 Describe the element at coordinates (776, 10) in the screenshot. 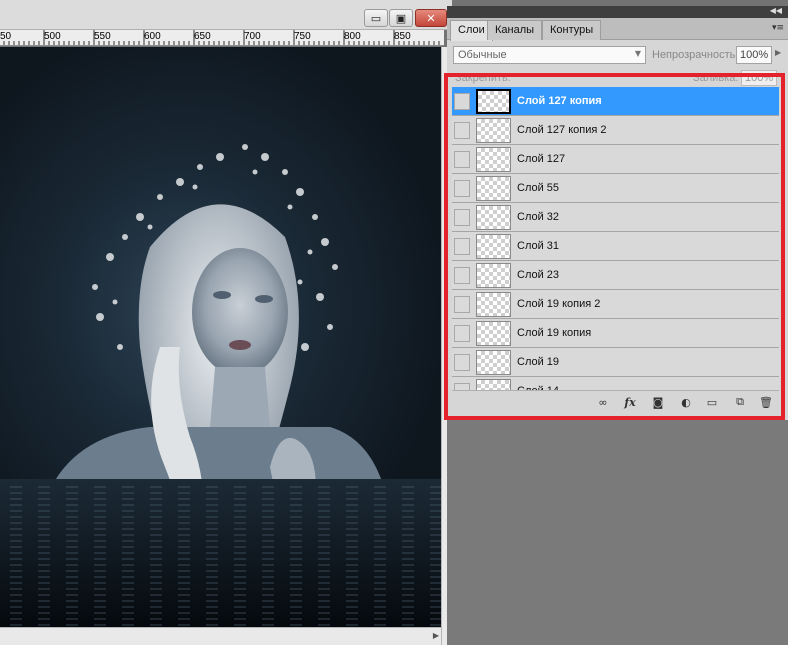

I see `collapse-panel-icon: ◀◀` at that location.